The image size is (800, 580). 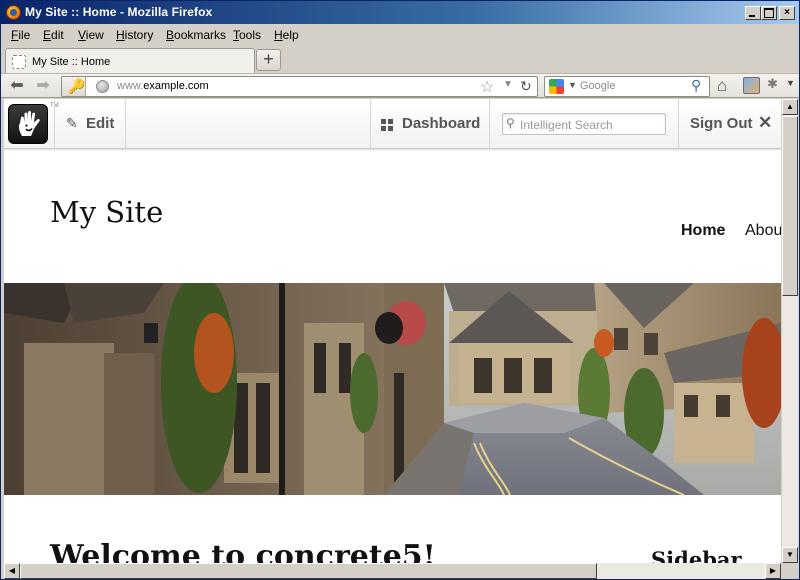 What do you see at coordinates (763, 231) in the screenshot?
I see `nav-link-about: About` at bounding box center [763, 231].